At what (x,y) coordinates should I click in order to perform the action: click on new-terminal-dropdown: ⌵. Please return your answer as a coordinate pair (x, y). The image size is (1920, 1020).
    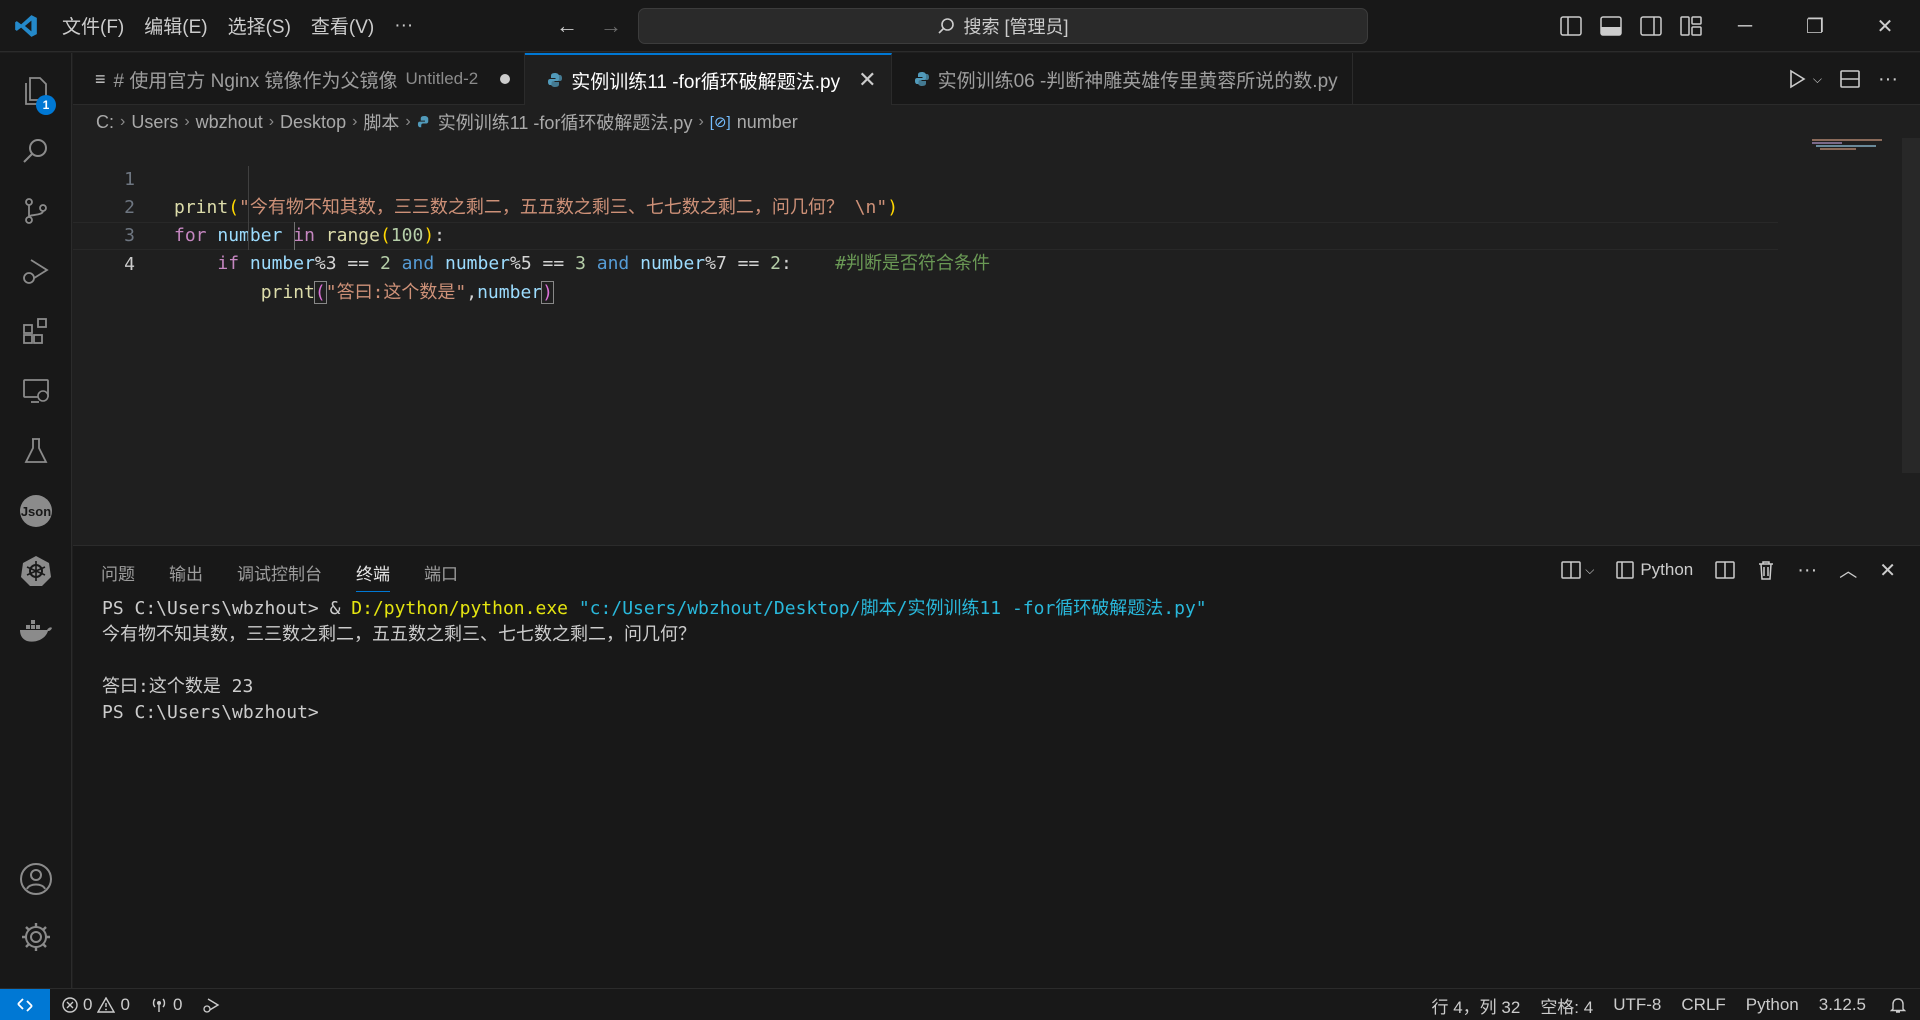
    Looking at the image, I should click on (1577, 570).